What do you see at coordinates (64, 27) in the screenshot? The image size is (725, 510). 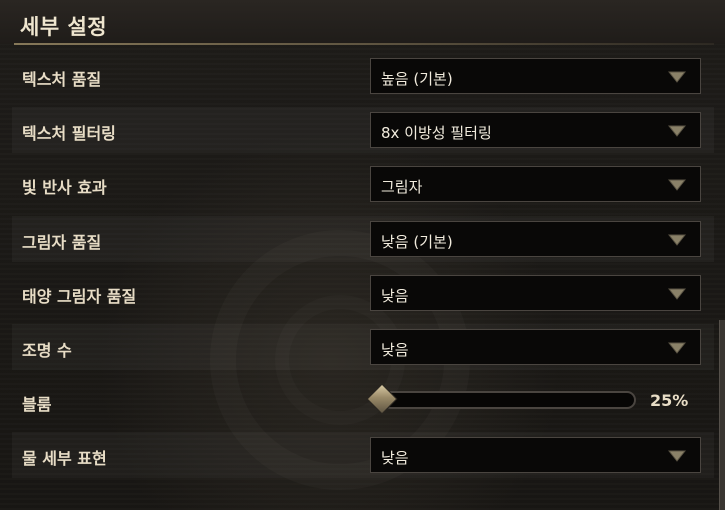 I see `panel-title: 세부 설정` at bounding box center [64, 27].